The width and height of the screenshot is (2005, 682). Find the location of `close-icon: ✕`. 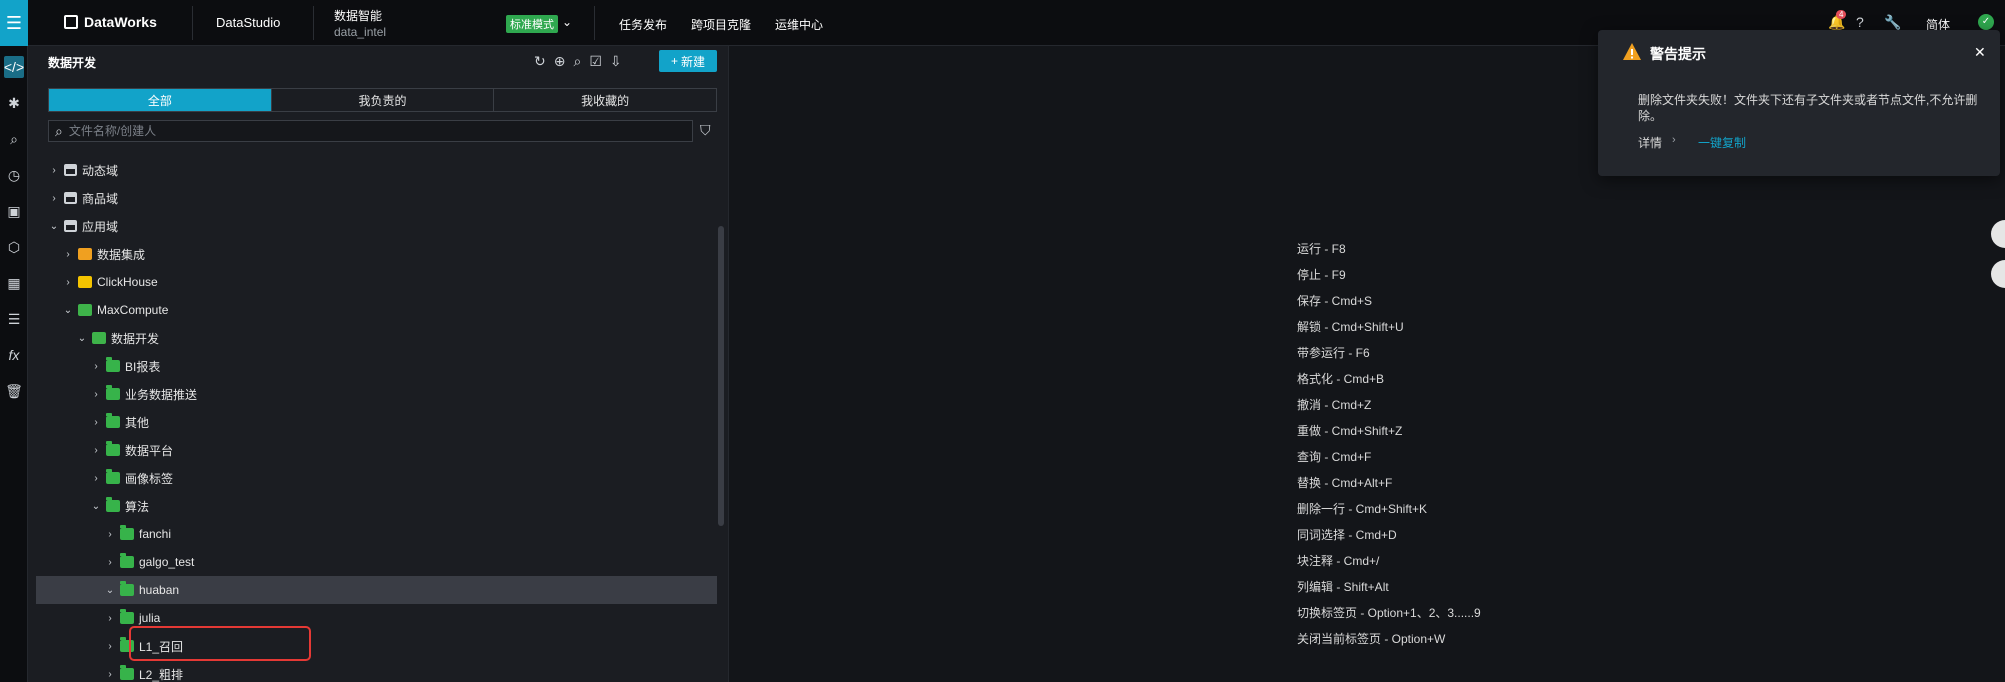

close-icon: ✕ is located at coordinates (1980, 52).